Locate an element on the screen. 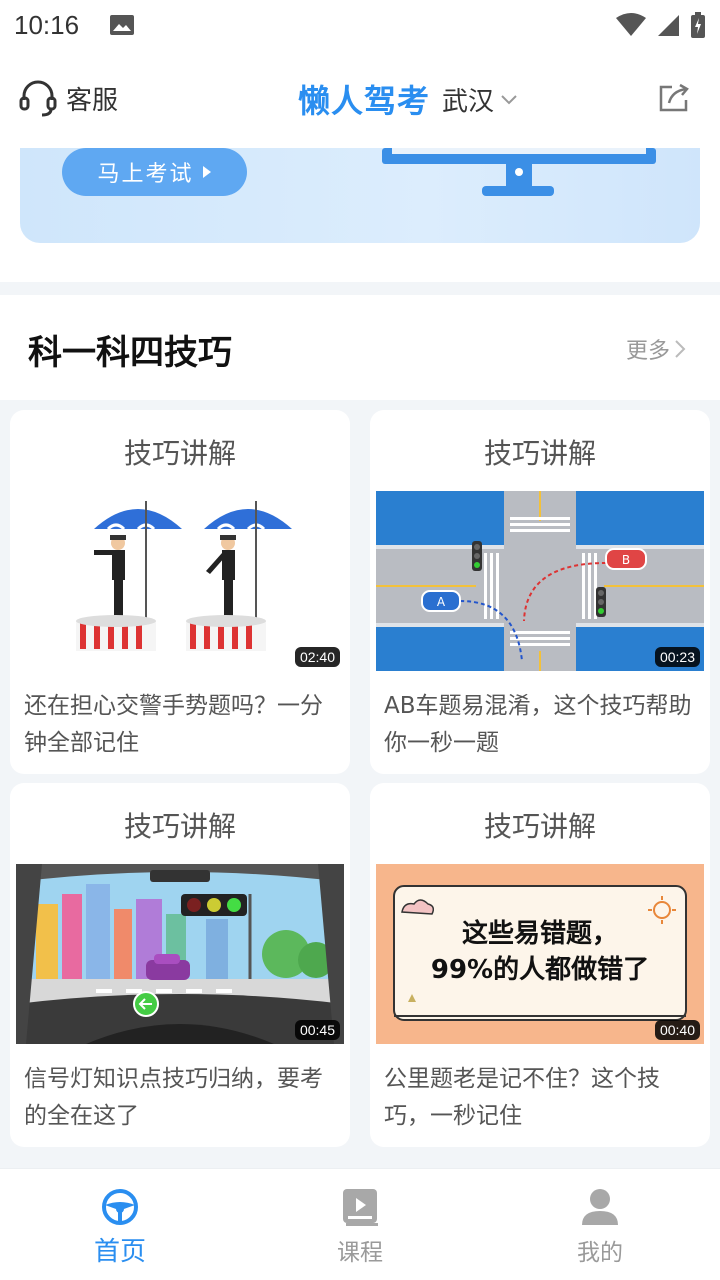 Image resolution: width=720 pixels, height=1280 pixels. header-title: 懒人驾考 武汉 is located at coordinates (408, 99).